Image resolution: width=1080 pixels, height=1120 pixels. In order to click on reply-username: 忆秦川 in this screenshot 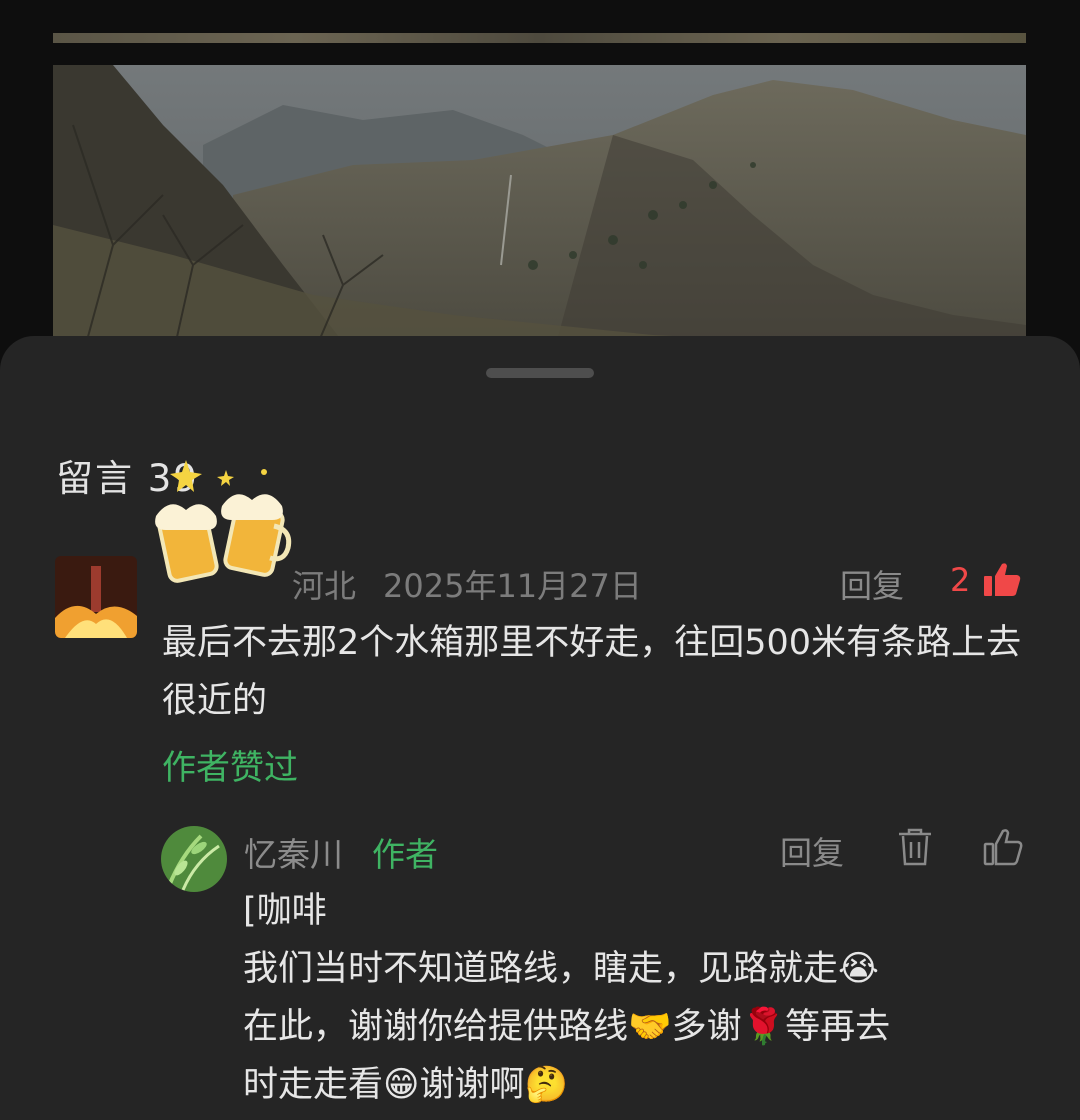, I will do `click(293, 852)`.